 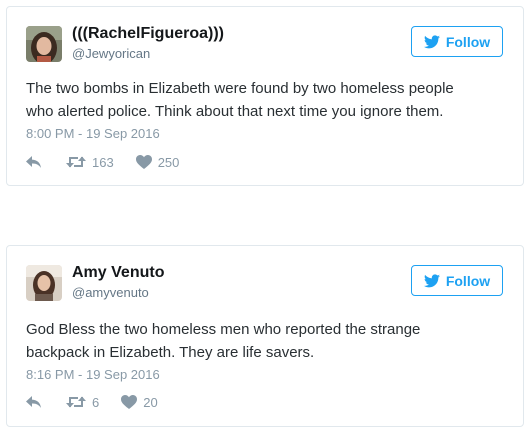 I want to click on display-name: Amy Venuto, so click(x=118, y=273).